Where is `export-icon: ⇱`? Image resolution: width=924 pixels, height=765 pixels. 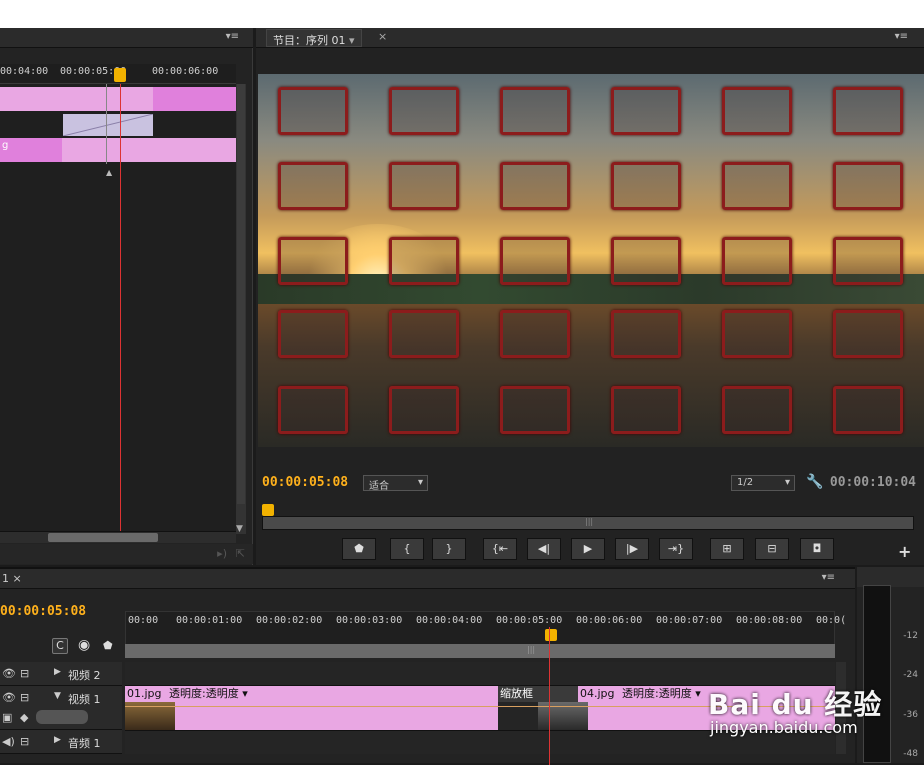
export-icon: ⇱ is located at coordinates (240, 553).